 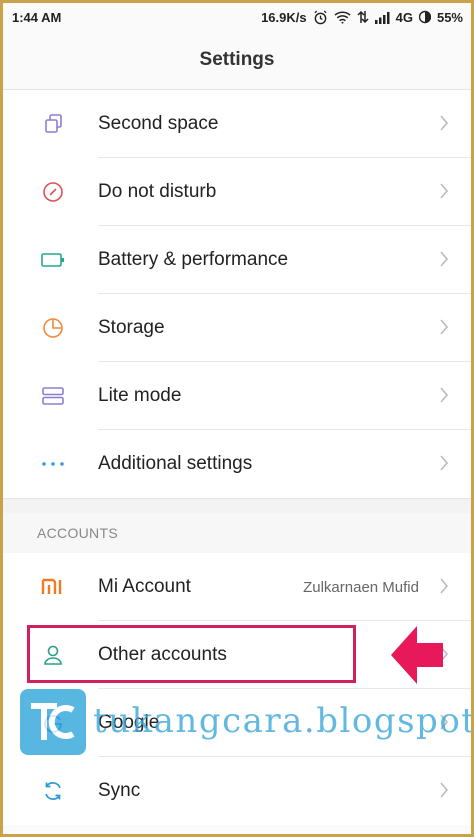 I want to click on settings-item-additional-settings: Additional settings, so click(x=237, y=464).